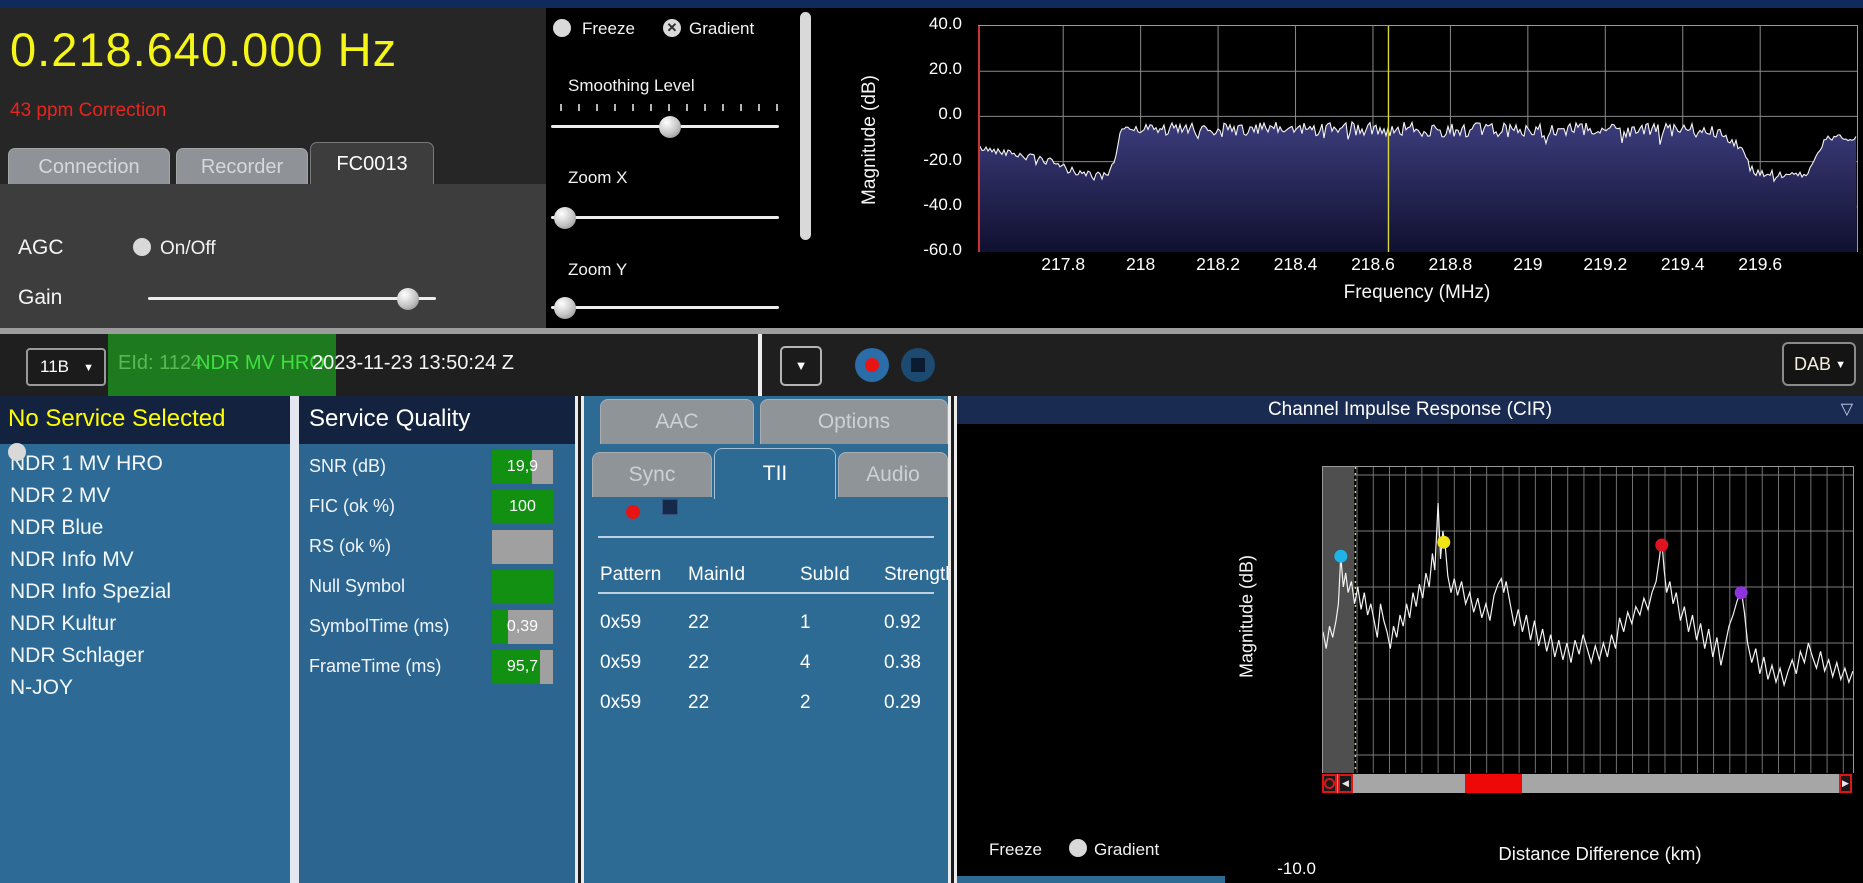 The image size is (1863, 883). What do you see at coordinates (89, 166) in the screenshot?
I see `tab-connection: Connection` at bounding box center [89, 166].